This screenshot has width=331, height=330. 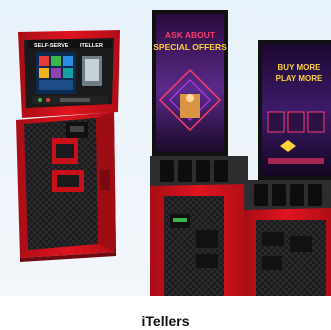 I want to click on left-kiosk-brand-right: ITELLER, so click(x=91, y=46).